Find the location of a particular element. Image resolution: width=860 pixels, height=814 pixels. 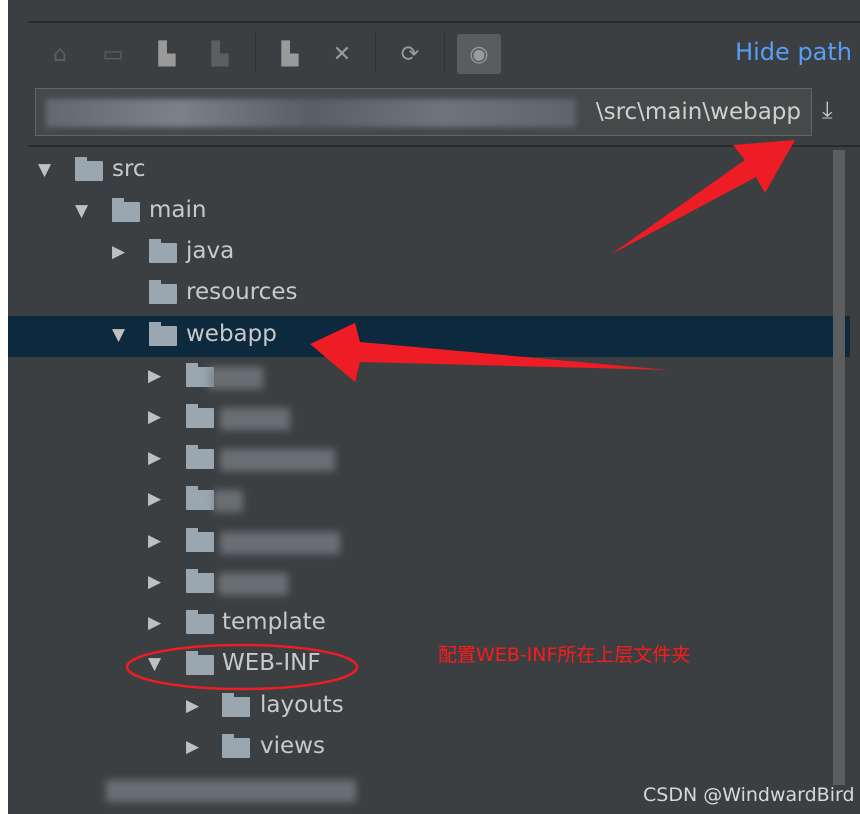

web-inf-highlight-ellipse is located at coordinates (242, 667).